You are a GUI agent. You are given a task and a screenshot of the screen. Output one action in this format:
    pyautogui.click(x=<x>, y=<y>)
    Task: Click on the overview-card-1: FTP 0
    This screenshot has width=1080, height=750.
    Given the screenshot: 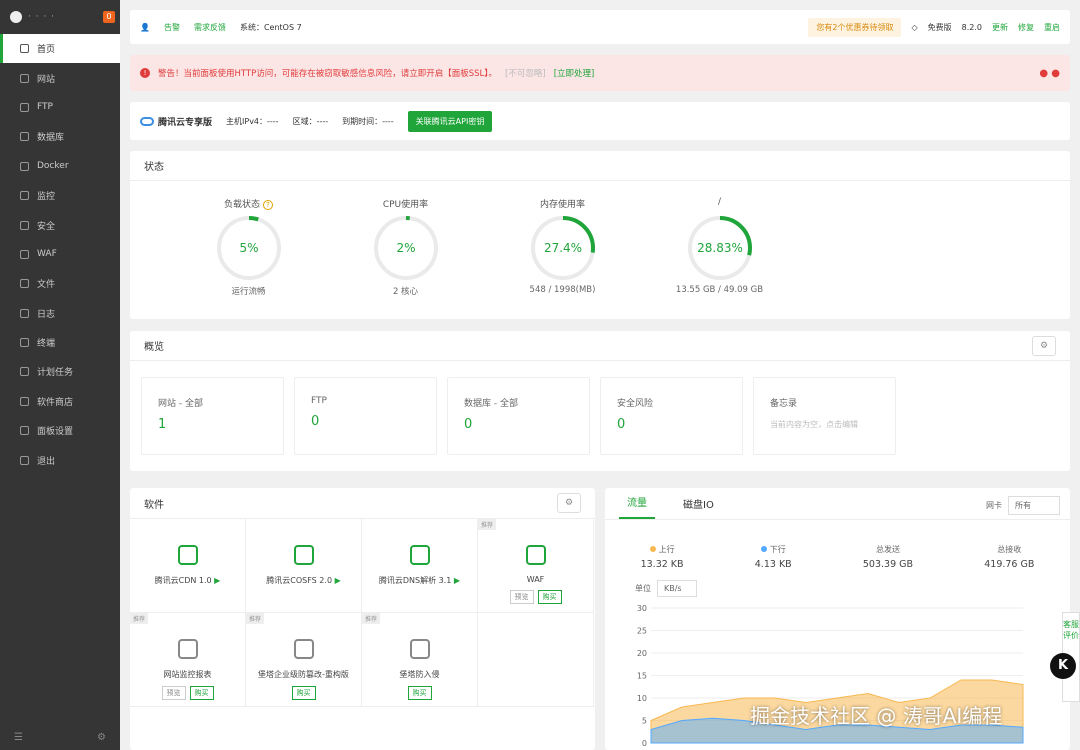 What is the action you would take?
    pyautogui.click(x=365, y=416)
    